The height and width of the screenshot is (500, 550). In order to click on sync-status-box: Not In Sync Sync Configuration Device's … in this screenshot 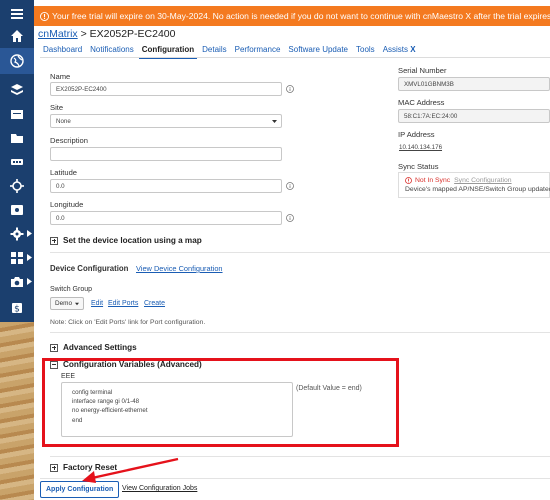, I will do `click(474, 185)`.